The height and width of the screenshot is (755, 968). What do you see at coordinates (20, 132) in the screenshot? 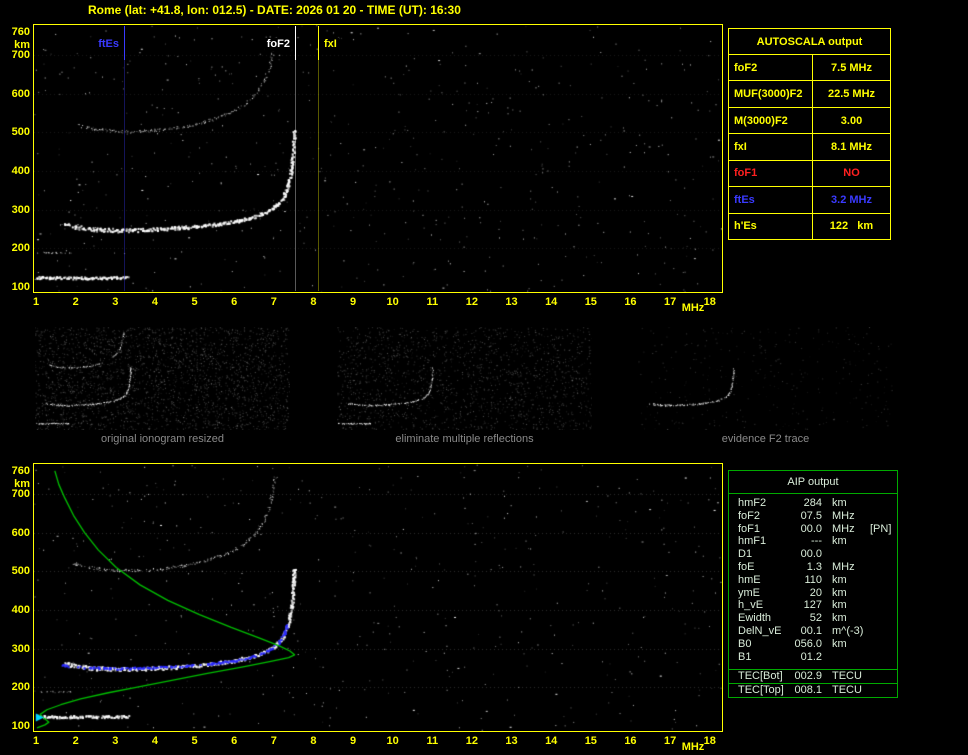
I see `y-axis-tick-top: 500` at bounding box center [20, 132].